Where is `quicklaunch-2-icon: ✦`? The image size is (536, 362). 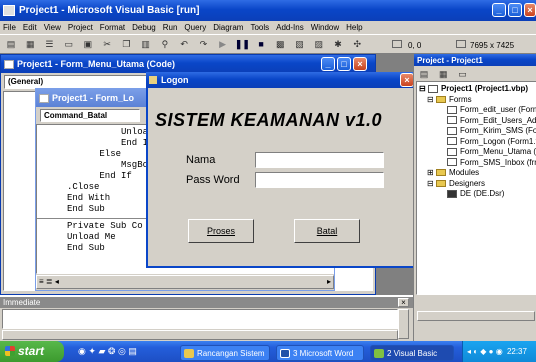
quicklaunch-2-icon: ✦ is located at coordinates (92, 351).